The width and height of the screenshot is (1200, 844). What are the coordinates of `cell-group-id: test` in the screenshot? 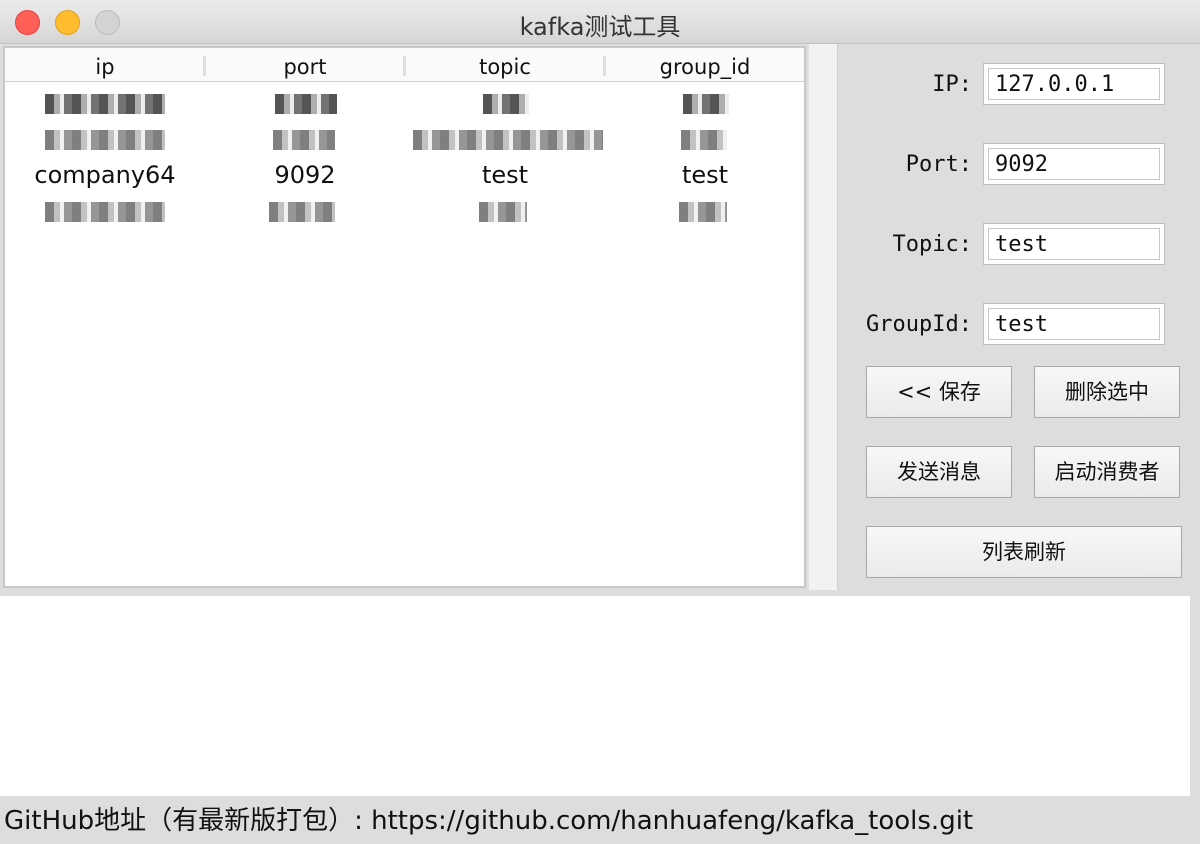 It's located at (705, 175).